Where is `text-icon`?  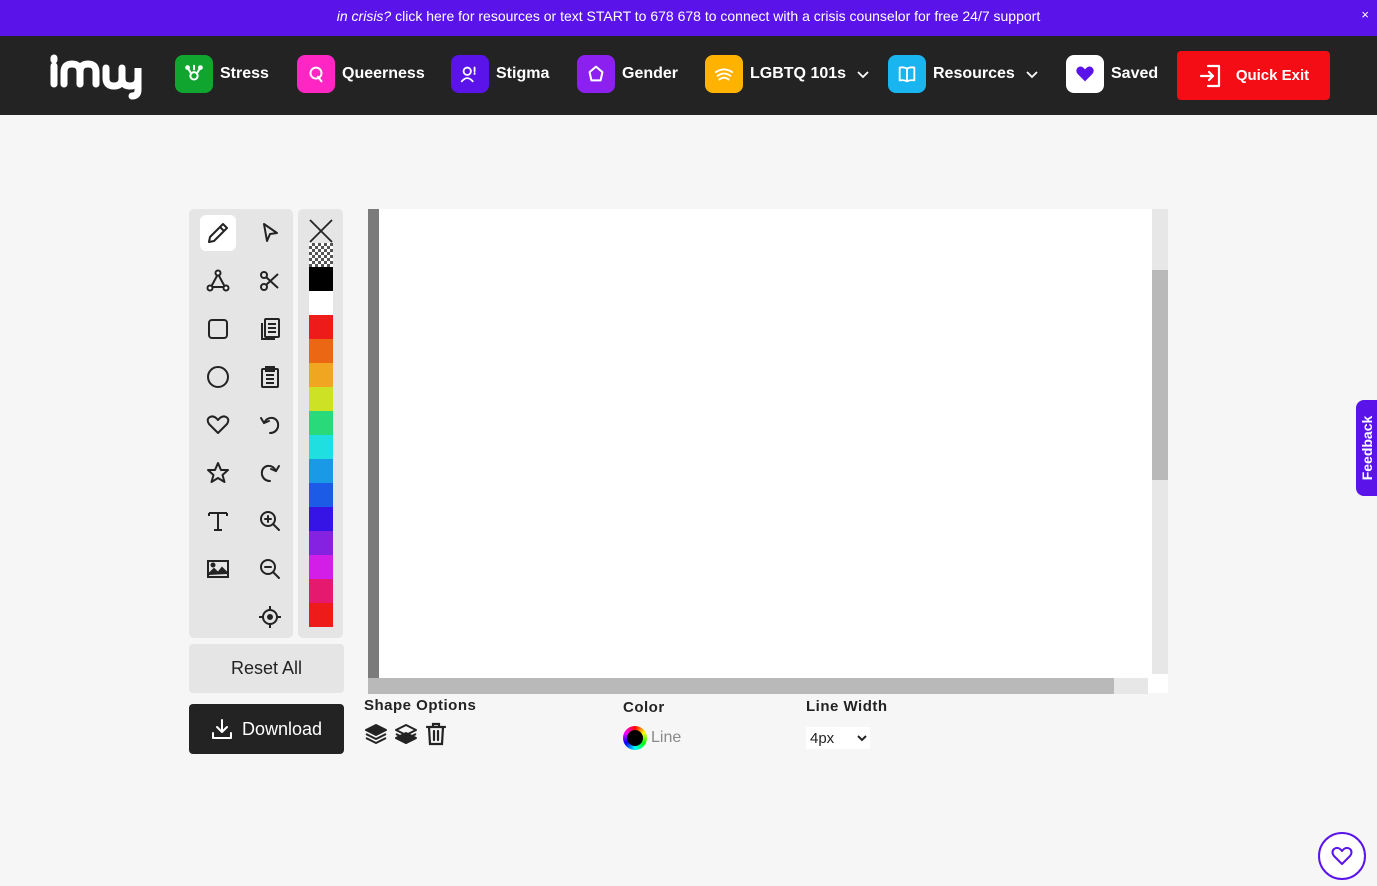
text-icon is located at coordinates (218, 521).